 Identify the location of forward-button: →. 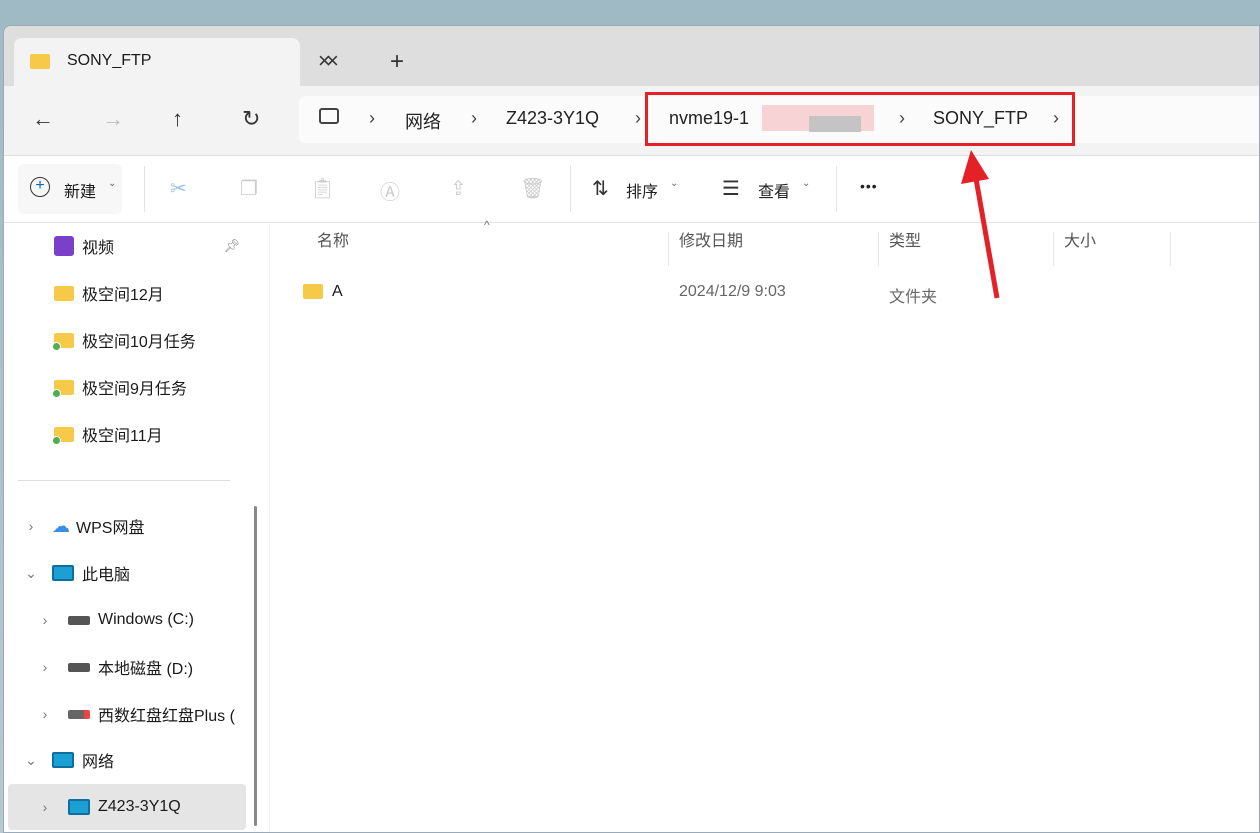
(113, 119).